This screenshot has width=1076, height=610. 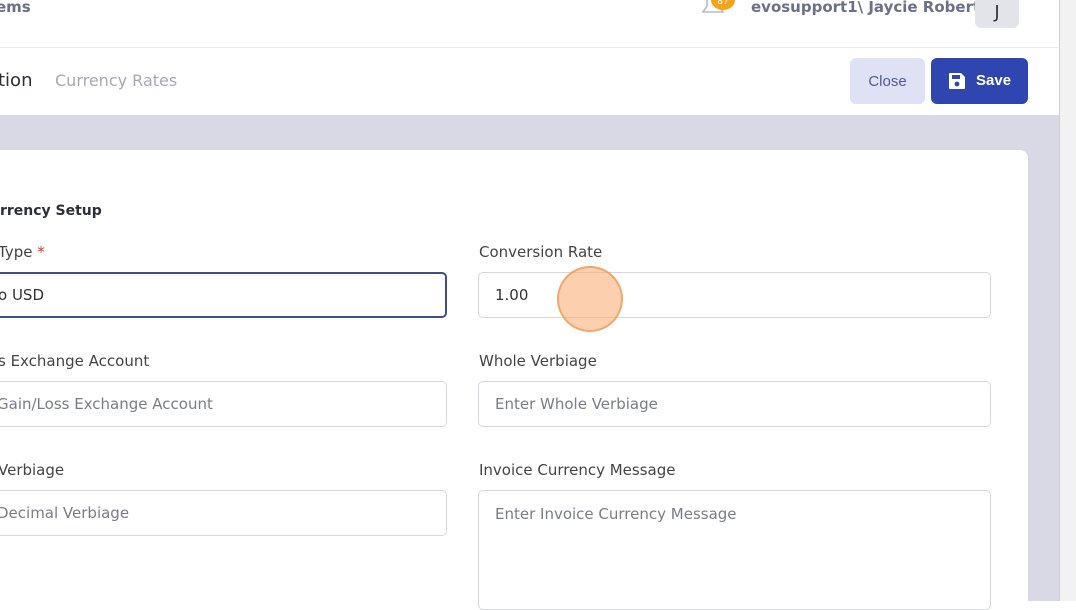 I want to click on currency-type-field: o USD, so click(x=223, y=295).